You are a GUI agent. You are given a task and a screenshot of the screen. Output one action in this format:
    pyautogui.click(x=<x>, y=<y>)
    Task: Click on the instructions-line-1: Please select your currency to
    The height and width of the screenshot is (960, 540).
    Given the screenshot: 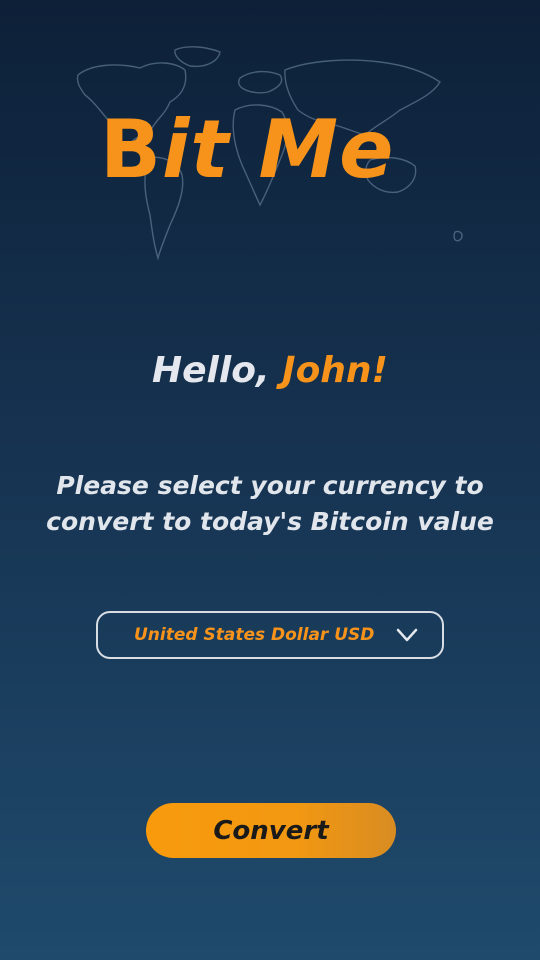 What is the action you would take?
    pyautogui.click(x=270, y=485)
    